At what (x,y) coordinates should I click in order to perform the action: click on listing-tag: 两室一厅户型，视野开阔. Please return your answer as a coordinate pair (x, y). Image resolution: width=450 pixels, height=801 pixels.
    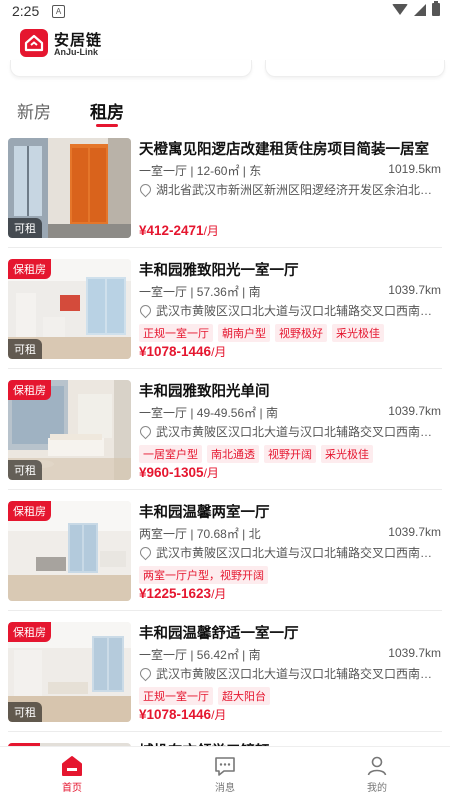
    Looking at the image, I should click on (203, 575).